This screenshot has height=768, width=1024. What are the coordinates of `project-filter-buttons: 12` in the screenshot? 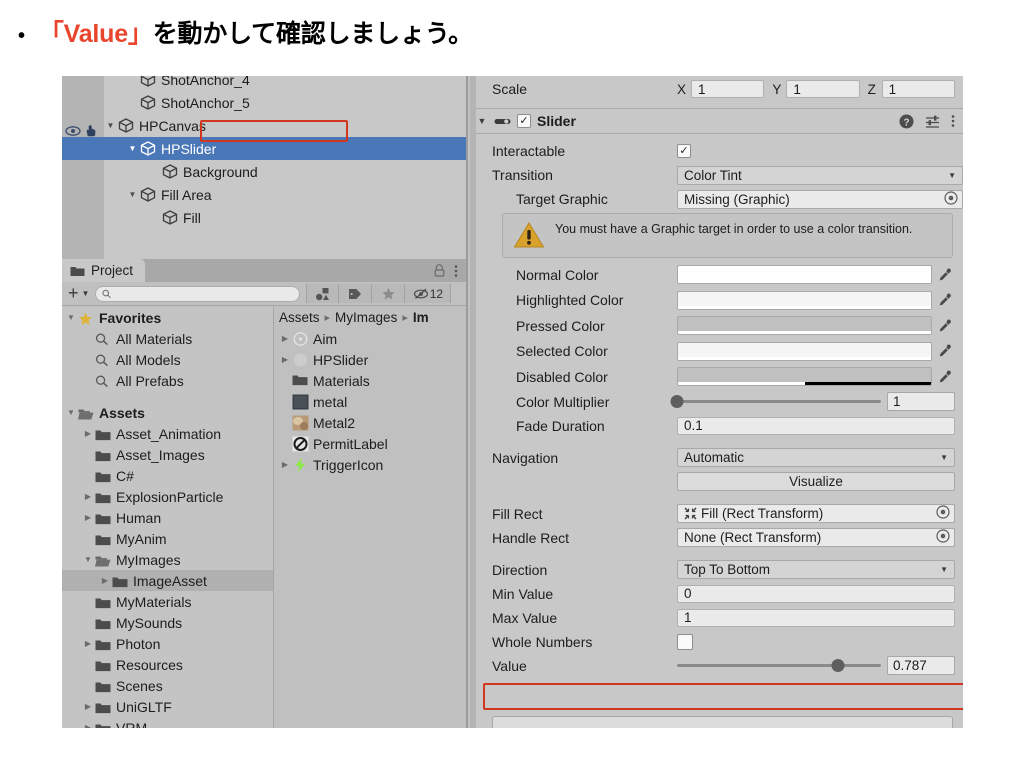 It's located at (379, 293).